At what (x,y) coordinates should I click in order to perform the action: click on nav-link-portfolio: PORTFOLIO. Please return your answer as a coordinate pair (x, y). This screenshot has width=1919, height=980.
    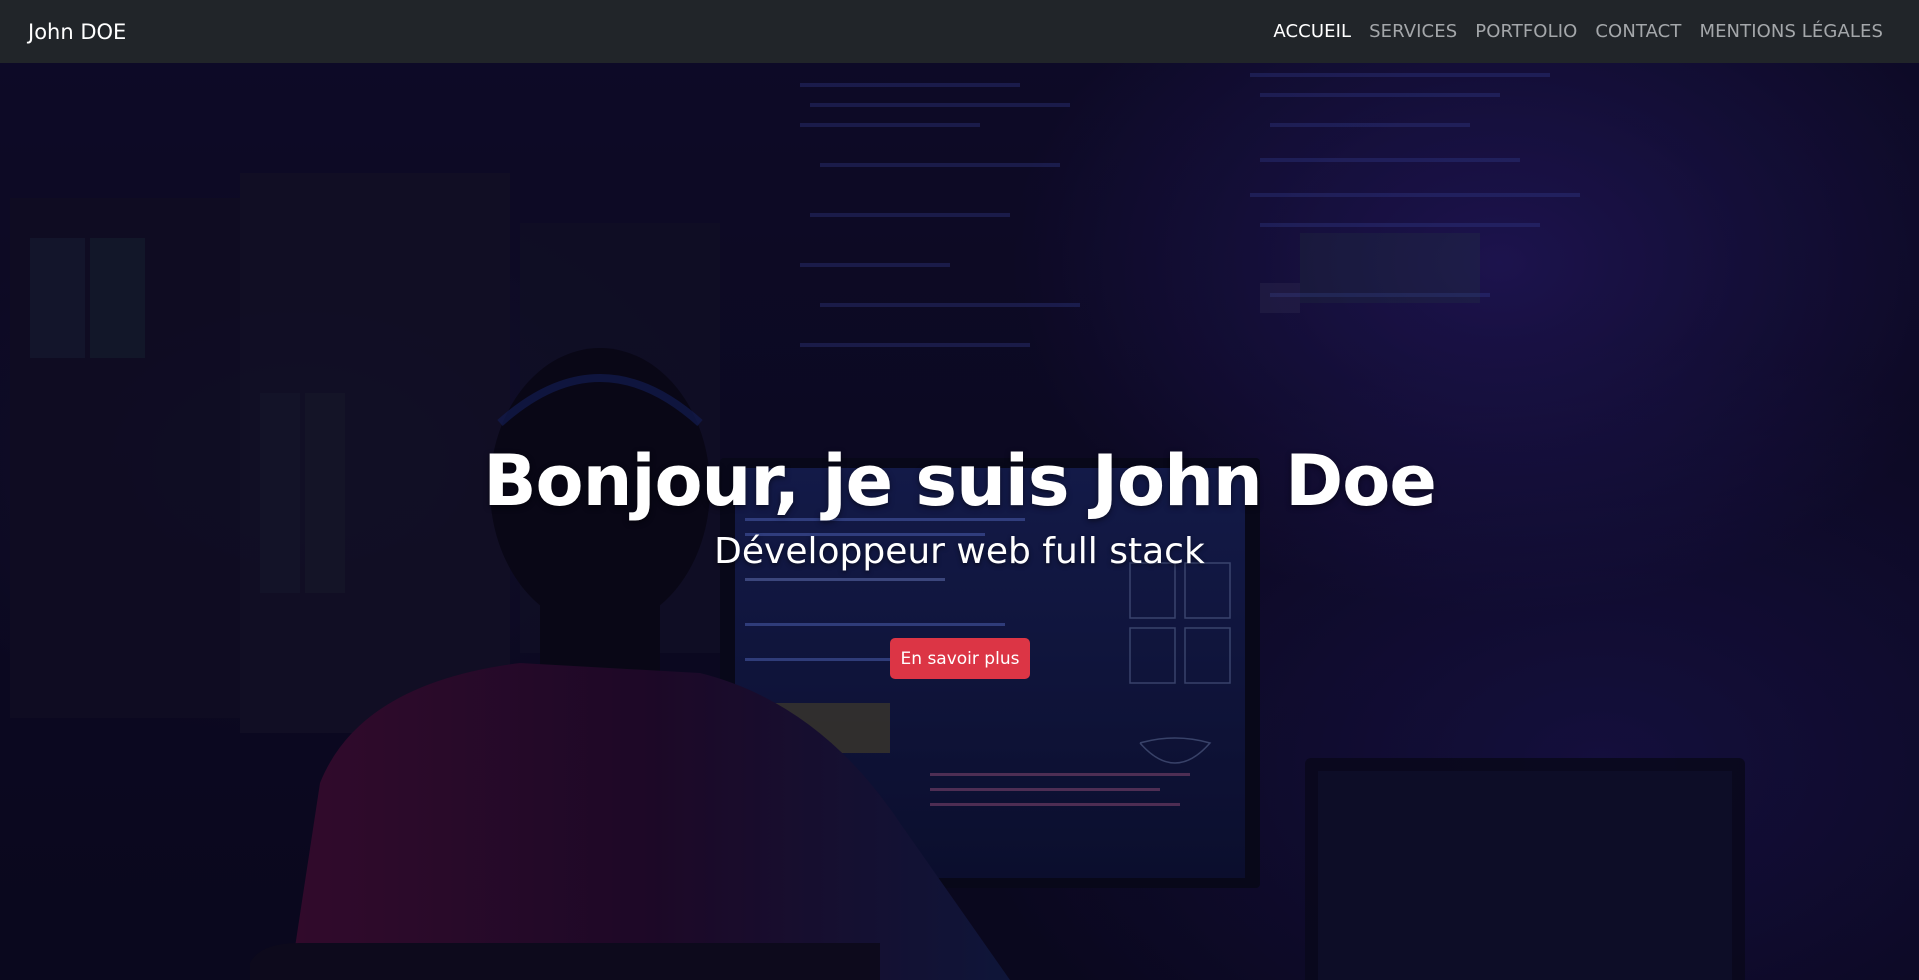
    Looking at the image, I should click on (1526, 31).